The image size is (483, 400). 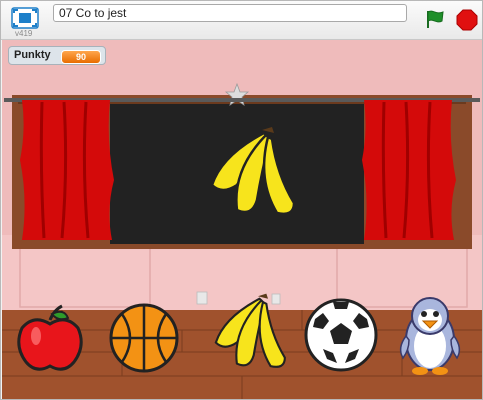 What do you see at coordinates (253, 171) in the screenshot?
I see `banana-sprite` at bounding box center [253, 171].